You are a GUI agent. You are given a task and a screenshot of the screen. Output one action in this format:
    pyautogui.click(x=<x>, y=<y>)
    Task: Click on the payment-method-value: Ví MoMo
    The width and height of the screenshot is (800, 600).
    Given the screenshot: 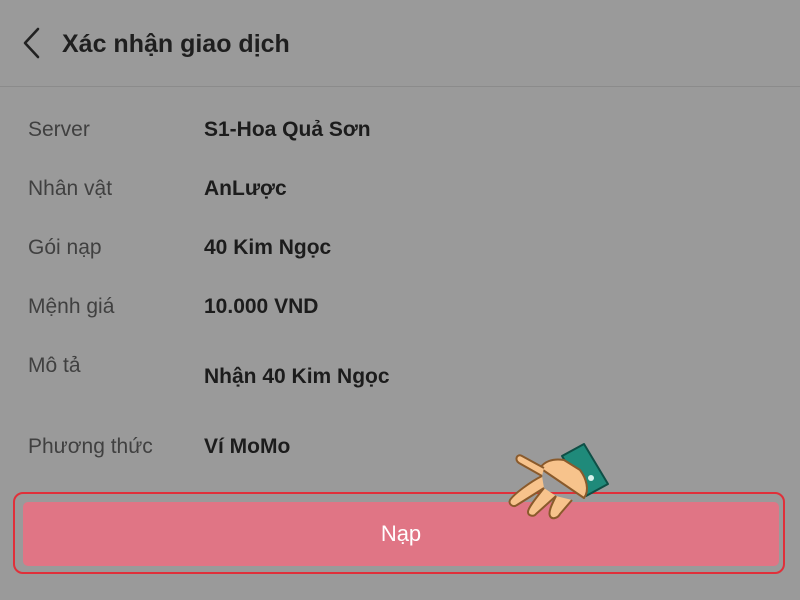 What is the action you would take?
    pyautogui.click(x=247, y=446)
    